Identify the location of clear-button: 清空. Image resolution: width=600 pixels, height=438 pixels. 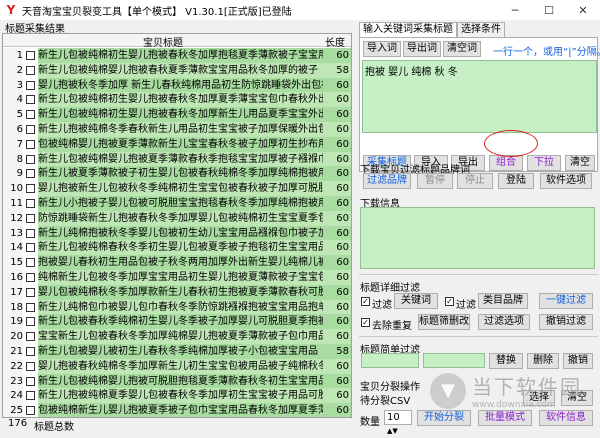
(580, 163).